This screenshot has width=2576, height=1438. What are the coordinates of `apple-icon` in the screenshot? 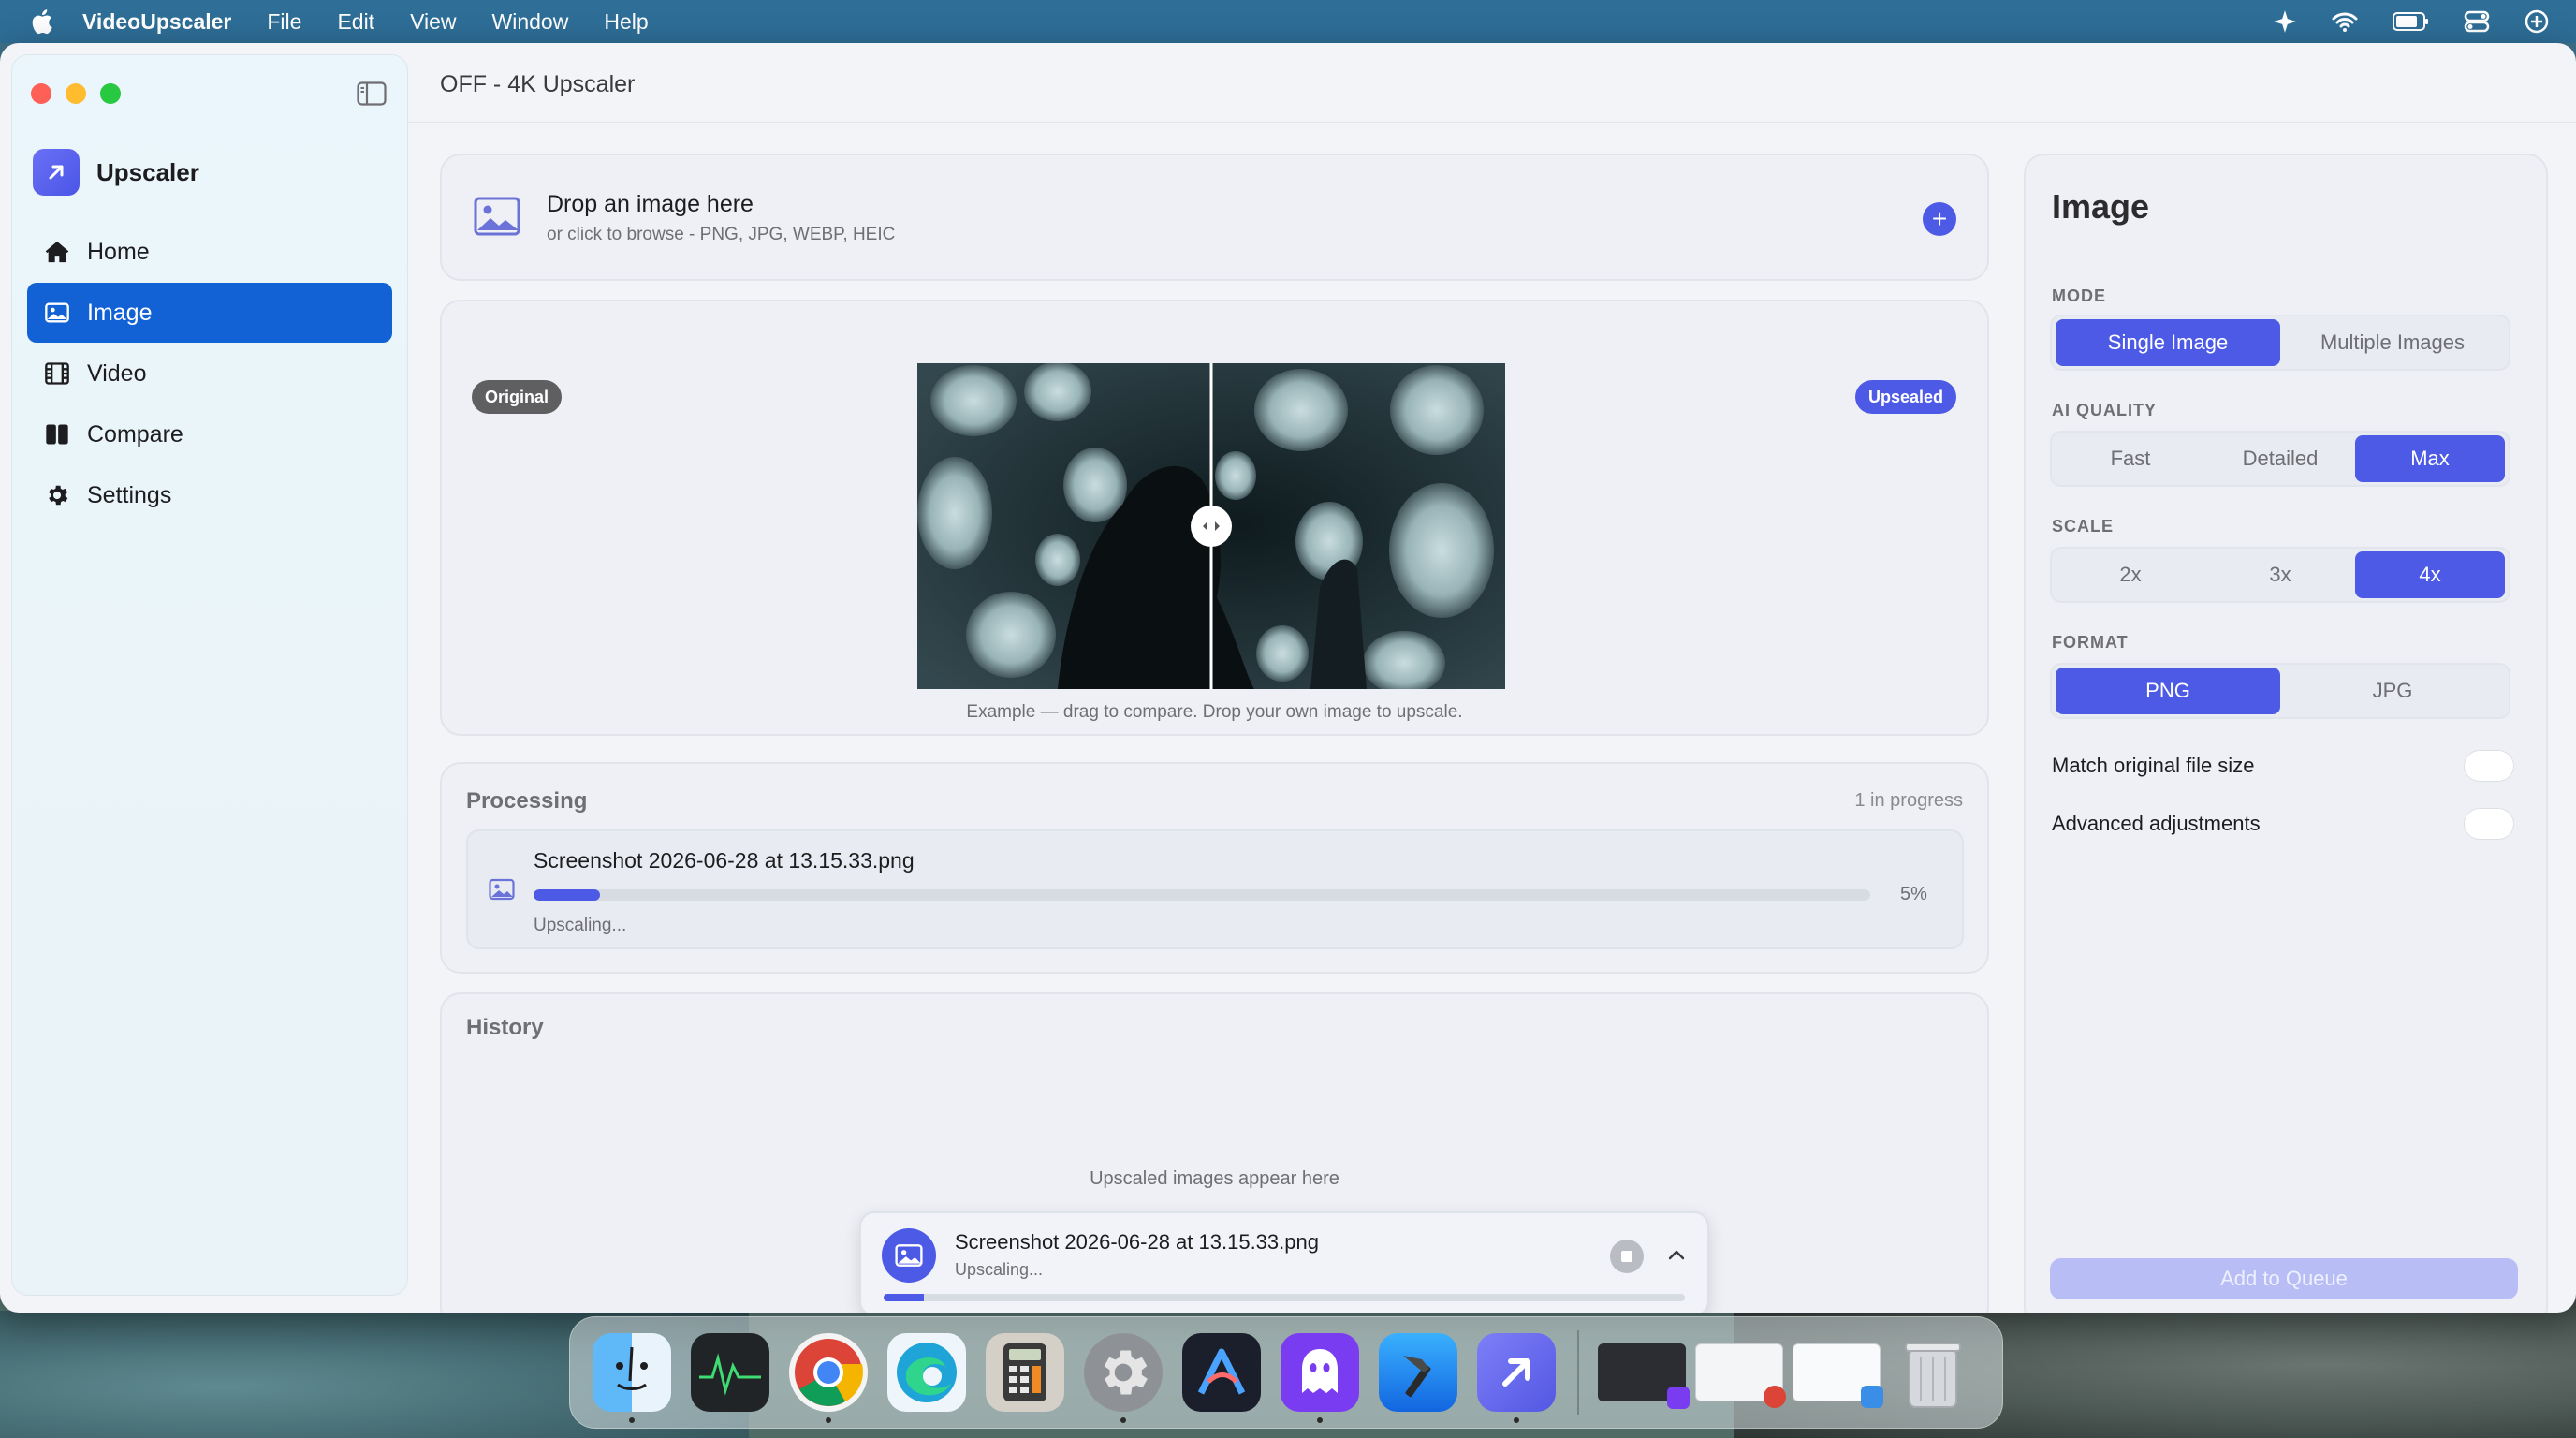 It's located at (41, 21).